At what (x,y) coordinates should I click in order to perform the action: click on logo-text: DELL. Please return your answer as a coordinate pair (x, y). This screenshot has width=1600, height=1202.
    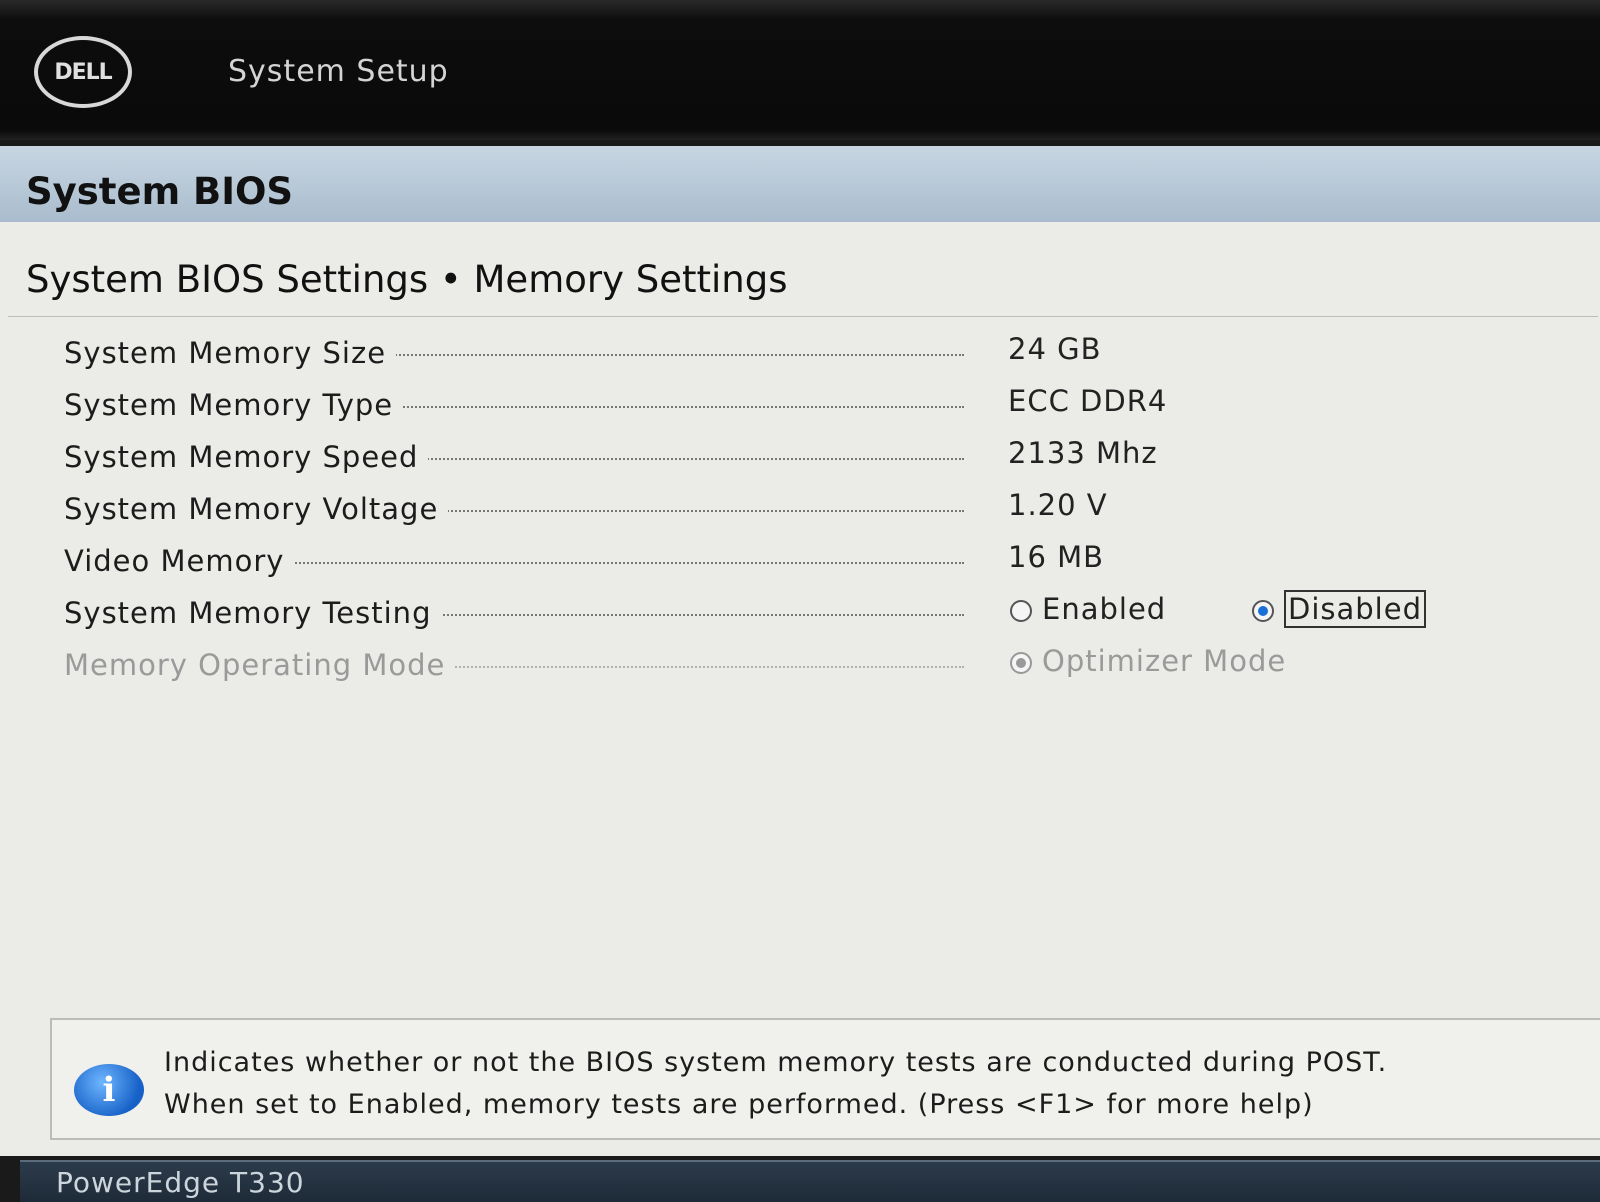
    Looking at the image, I should click on (83, 72).